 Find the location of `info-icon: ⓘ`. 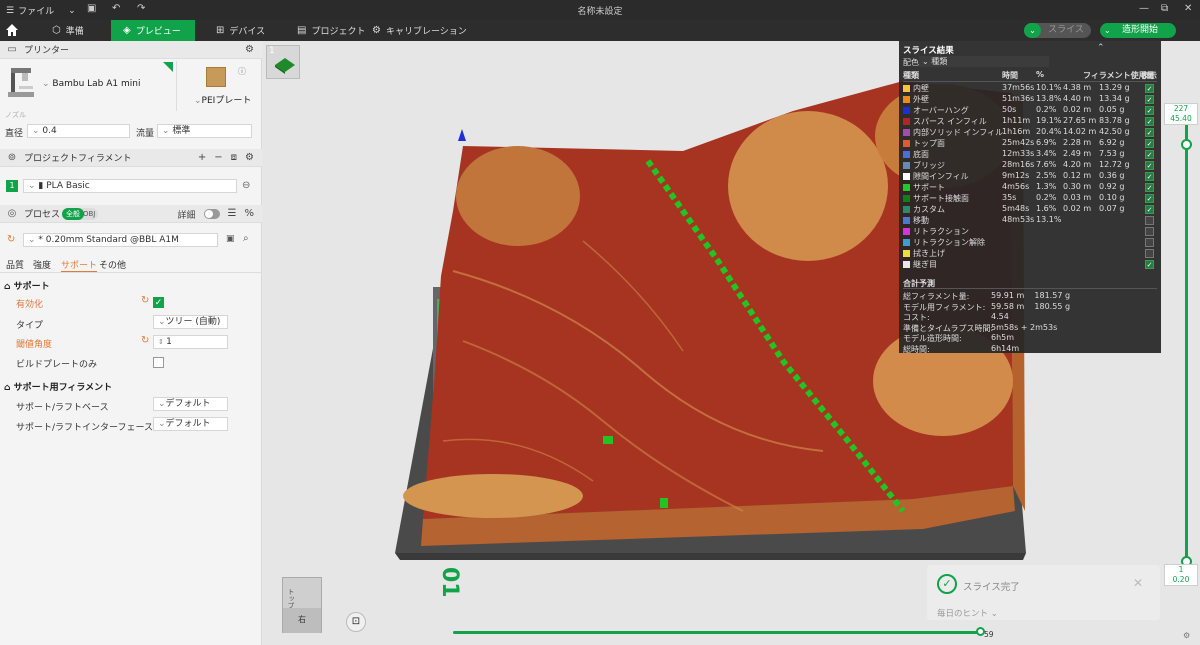

info-icon: ⓘ is located at coordinates (242, 71).